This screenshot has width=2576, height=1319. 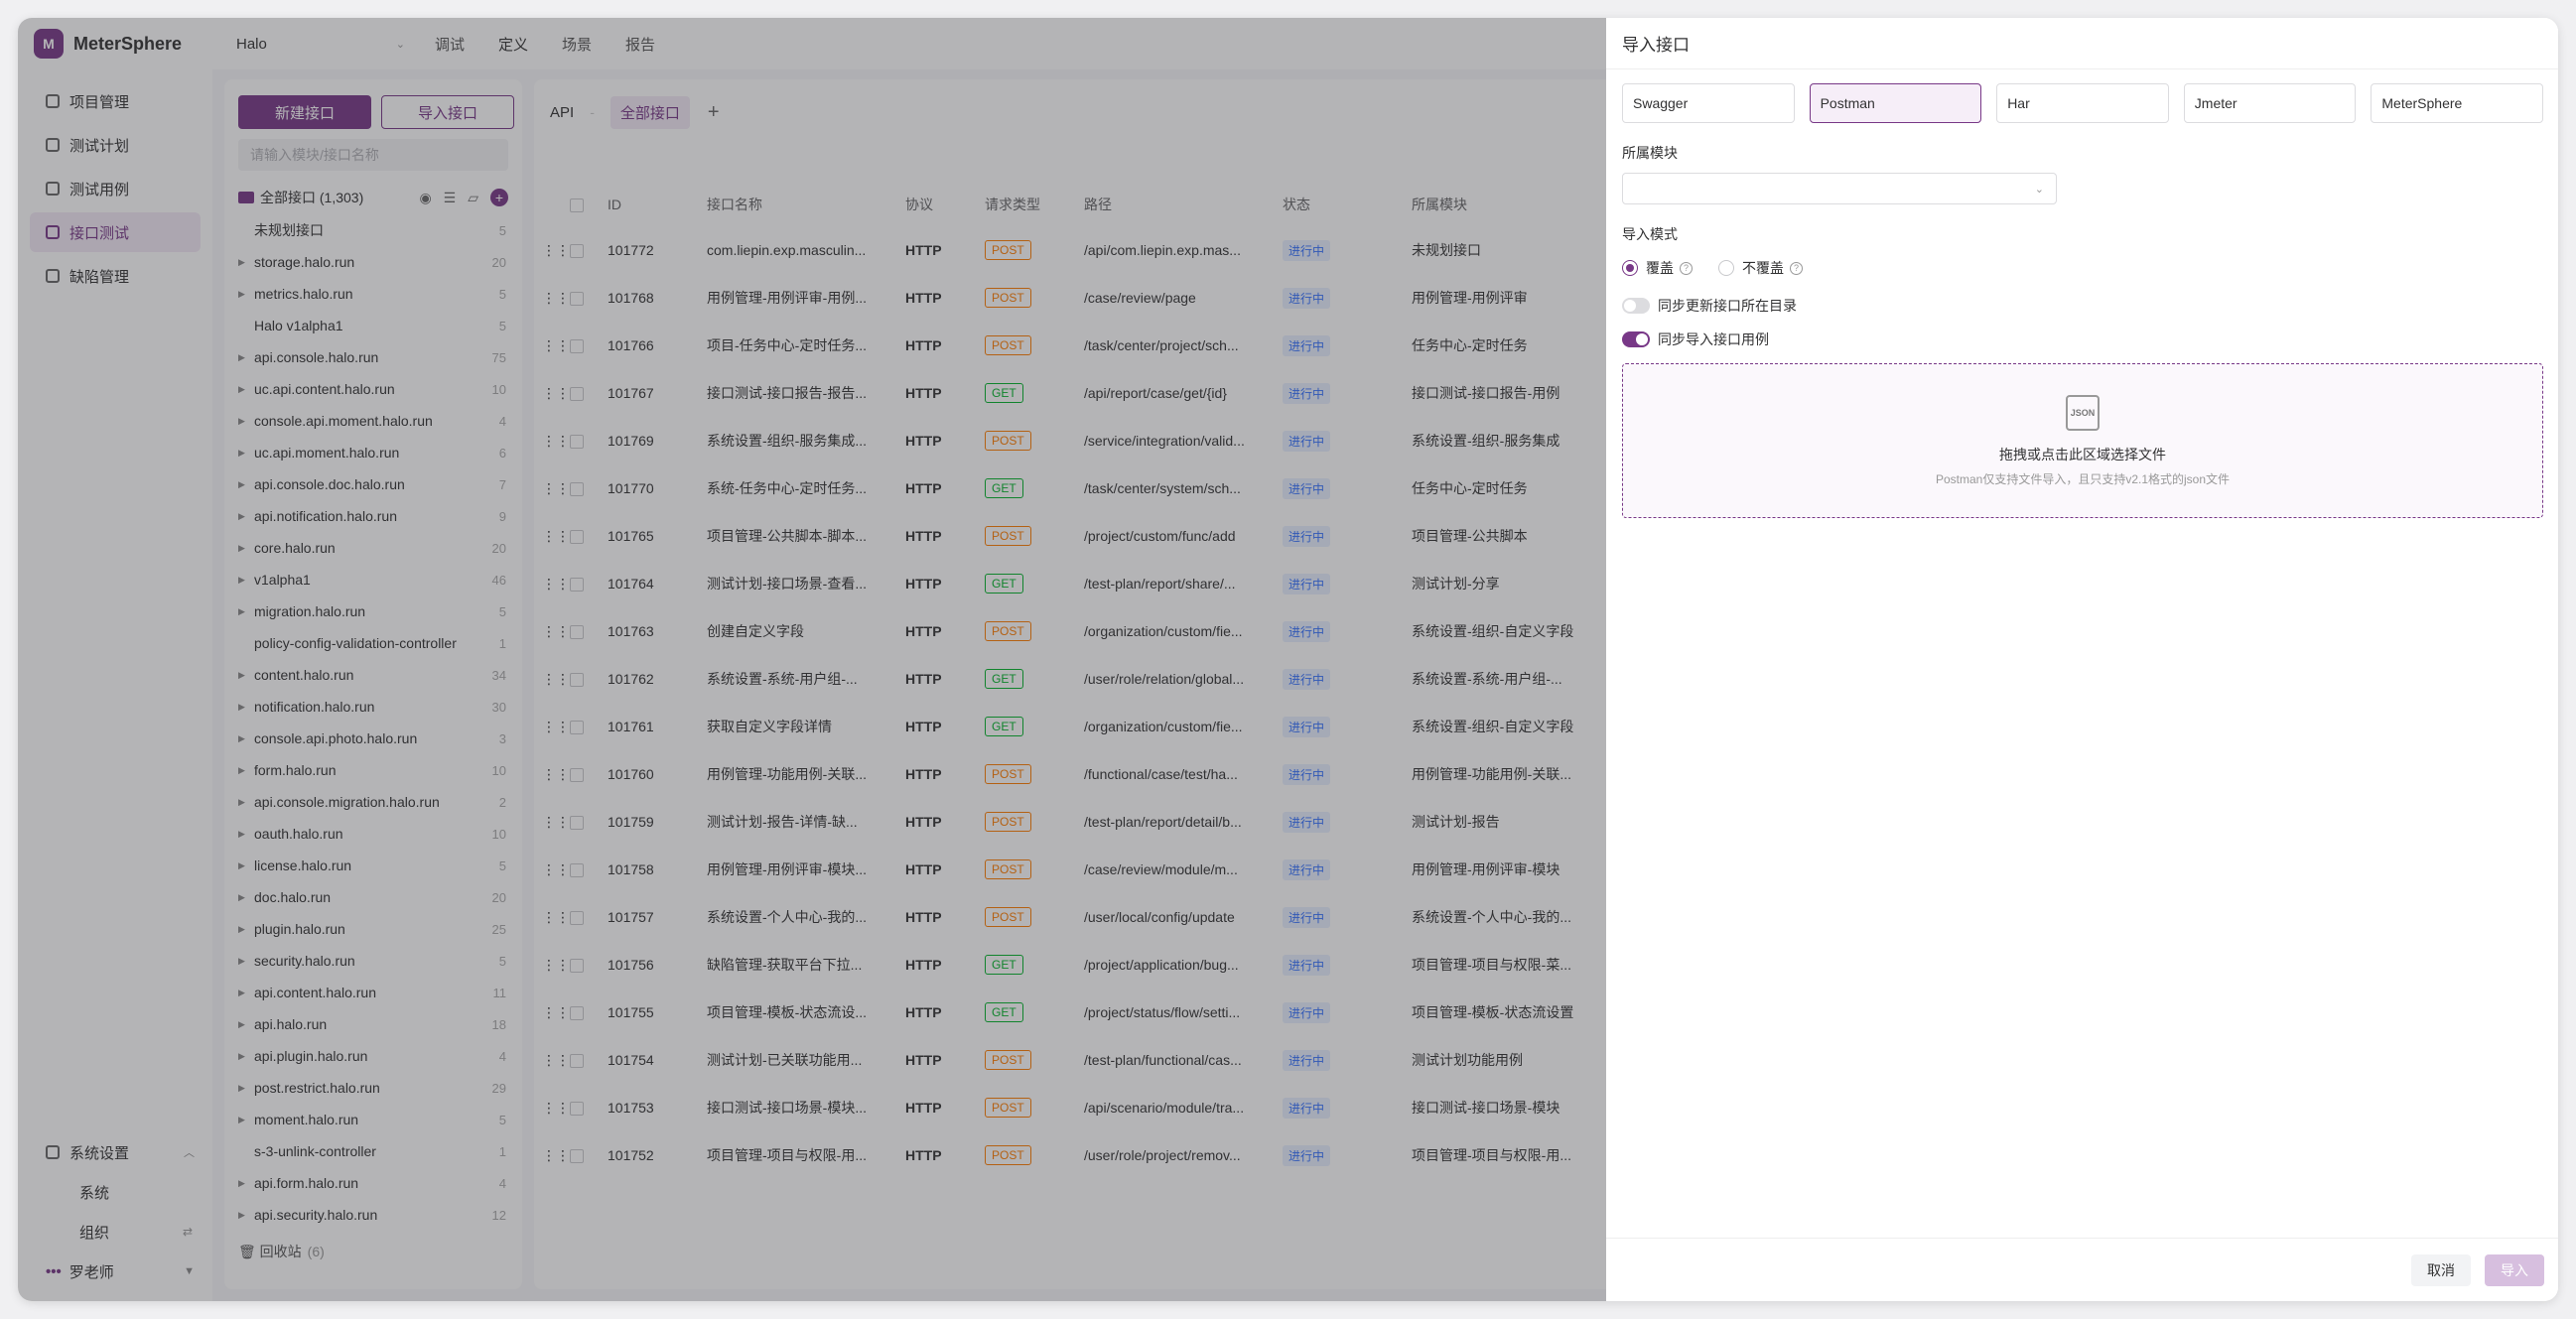 I want to click on import-mode-option-label: 覆盖, so click(x=1660, y=268).